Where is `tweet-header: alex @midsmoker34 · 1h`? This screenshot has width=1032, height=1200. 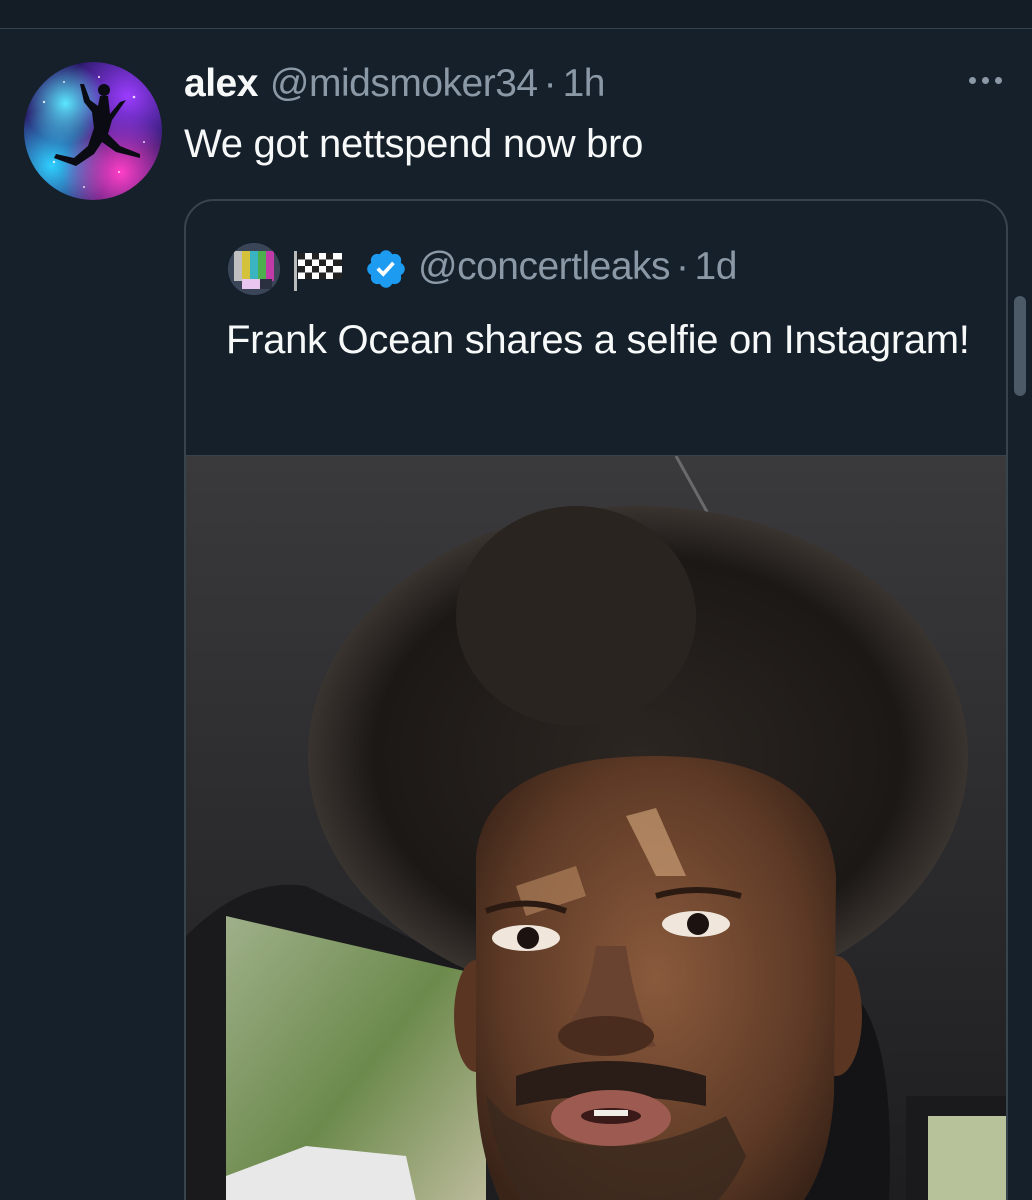
tweet-header: alex @midsmoker34 · 1h is located at coordinates (394, 84).